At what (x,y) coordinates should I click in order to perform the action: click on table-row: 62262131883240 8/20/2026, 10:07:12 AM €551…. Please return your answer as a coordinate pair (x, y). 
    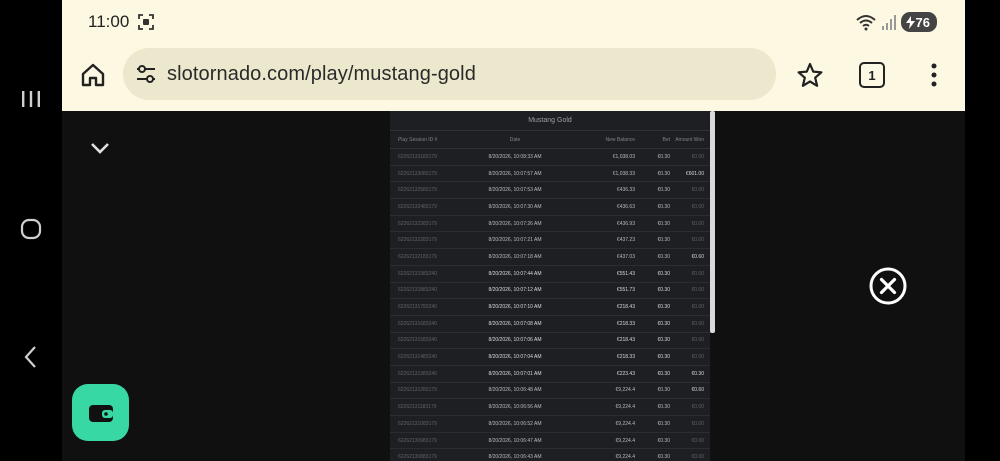
    Looking at the image, I should click on (550, 291).